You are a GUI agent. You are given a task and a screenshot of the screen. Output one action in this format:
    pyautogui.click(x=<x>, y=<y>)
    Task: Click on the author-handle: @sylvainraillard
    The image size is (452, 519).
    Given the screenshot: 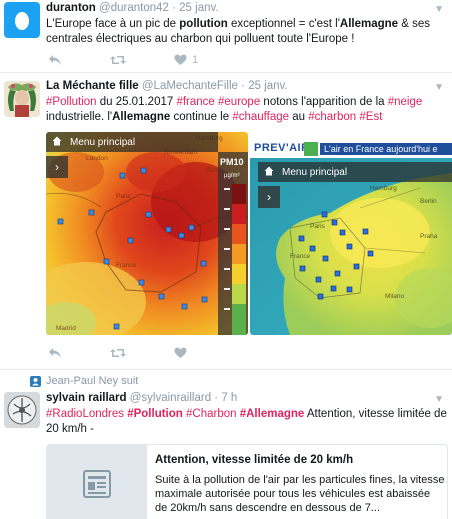 What is the action you would take?
    pyautogui.click(x=170, y=398)
    